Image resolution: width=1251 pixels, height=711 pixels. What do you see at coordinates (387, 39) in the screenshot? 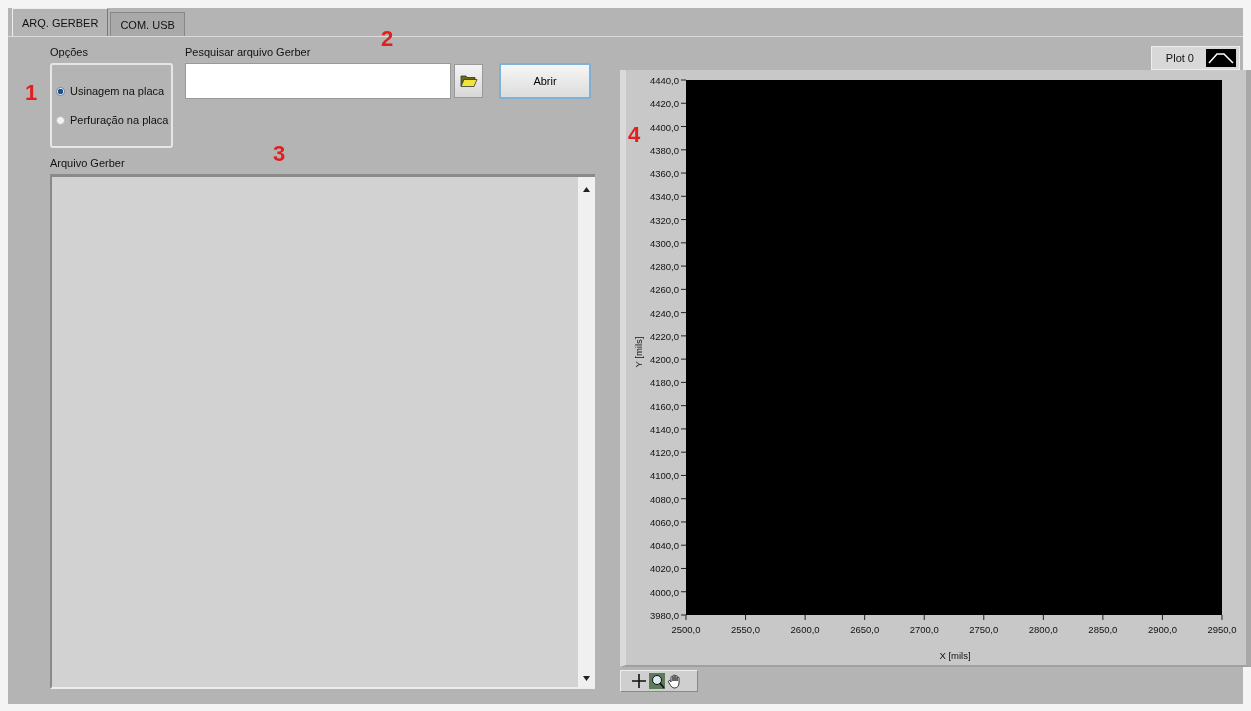
I see `annotation-number: 2` at bounding box center [387, 39].